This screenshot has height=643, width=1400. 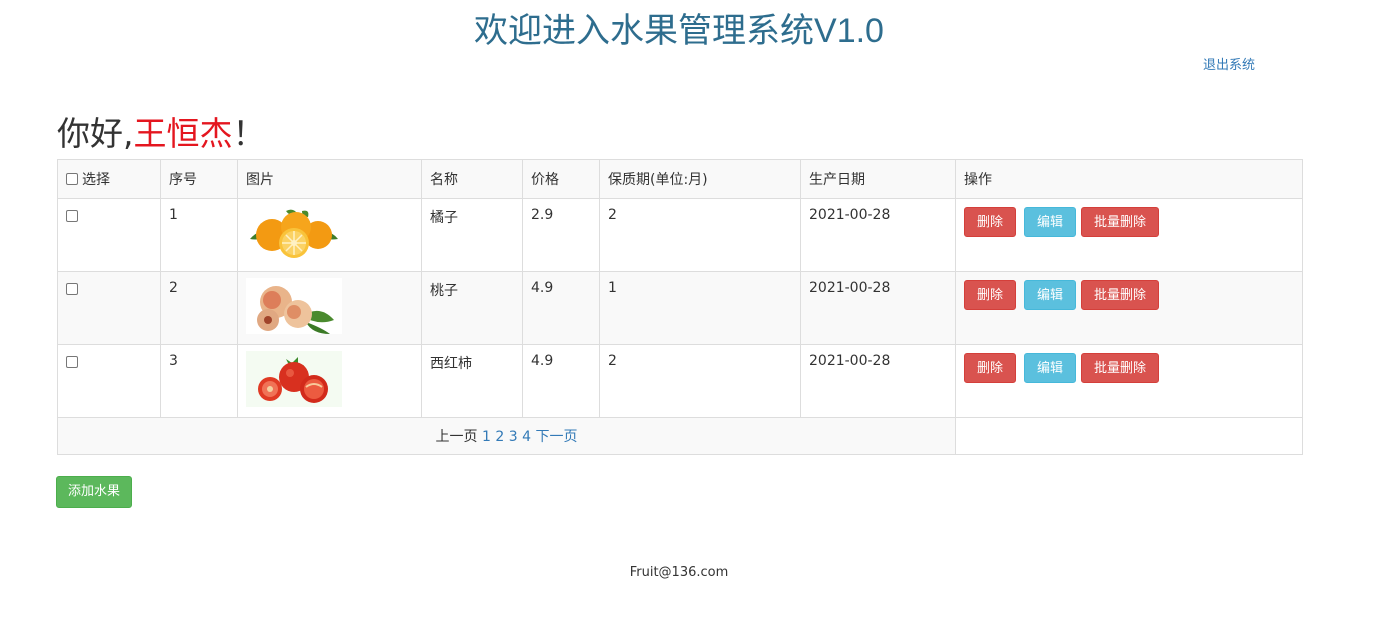 I want to click on pager-page-1: 1, so click(x=486, y=437).